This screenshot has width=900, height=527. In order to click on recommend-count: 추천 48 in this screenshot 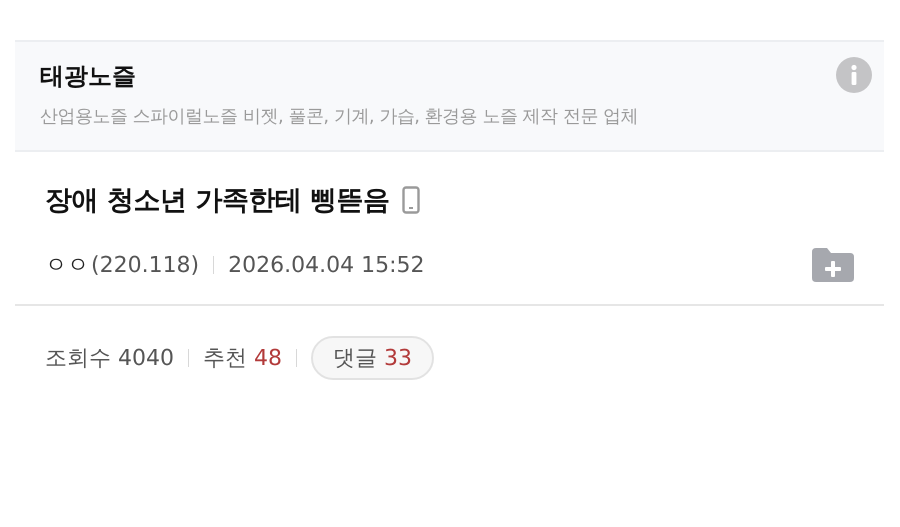, I will do `click(242, 359)`.